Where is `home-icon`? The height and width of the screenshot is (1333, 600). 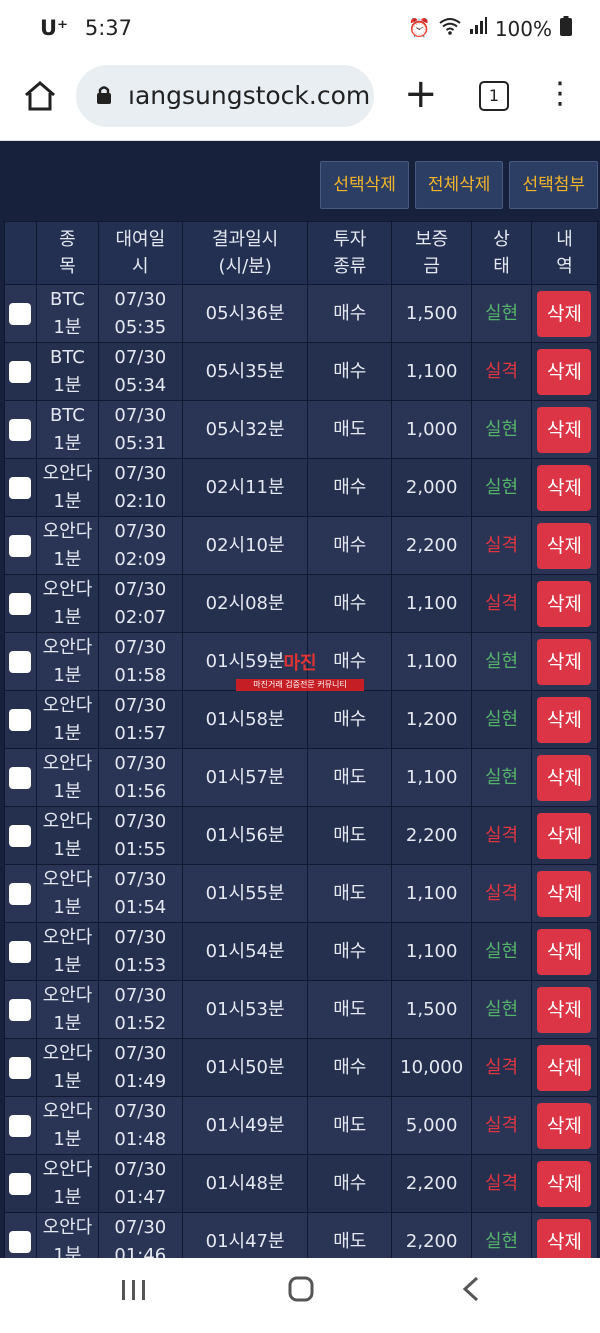 home-icon is located at coordinates (40, 98).